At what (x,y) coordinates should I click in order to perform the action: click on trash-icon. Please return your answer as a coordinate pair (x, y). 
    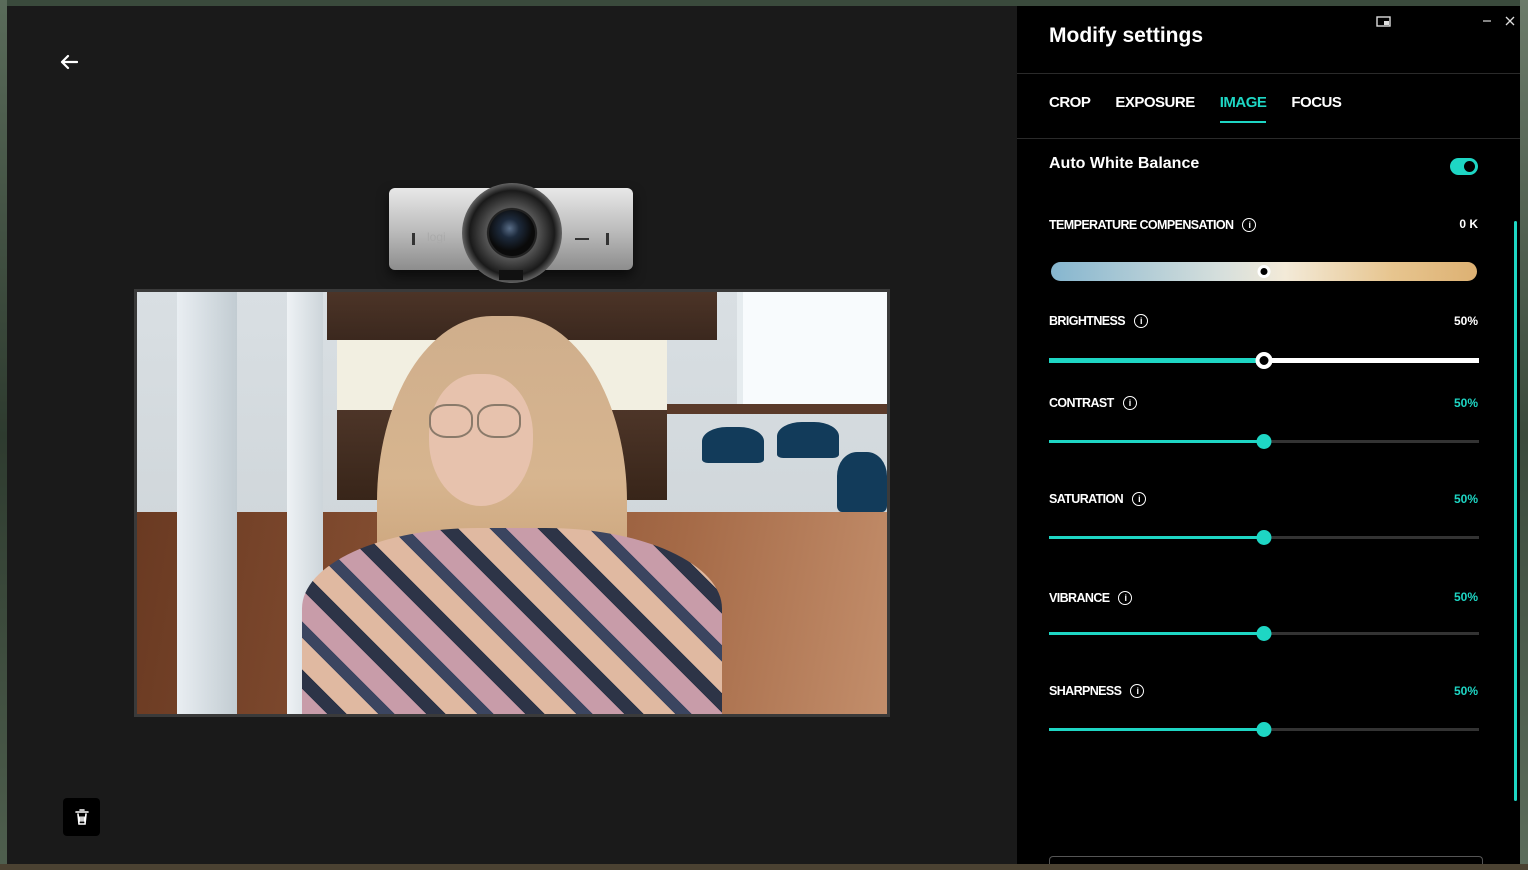
    Looking at the image, I should click on (81, 817).